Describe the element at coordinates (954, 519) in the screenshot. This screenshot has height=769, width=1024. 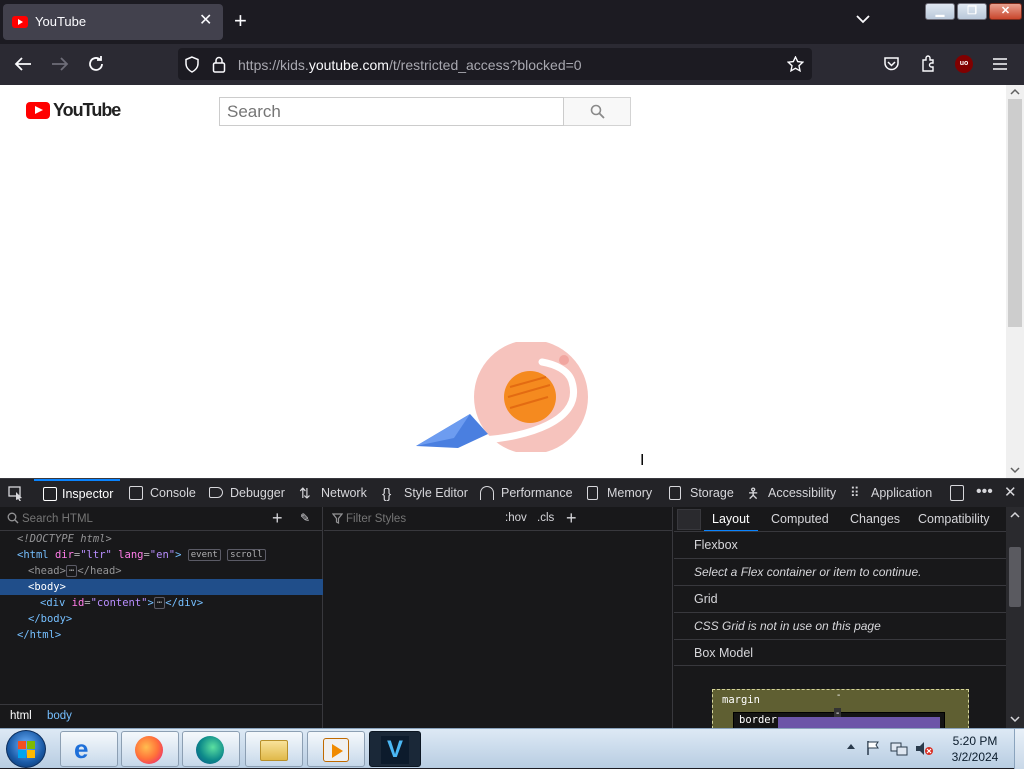
I see `tab-compatibility: Compatibility` at that location.